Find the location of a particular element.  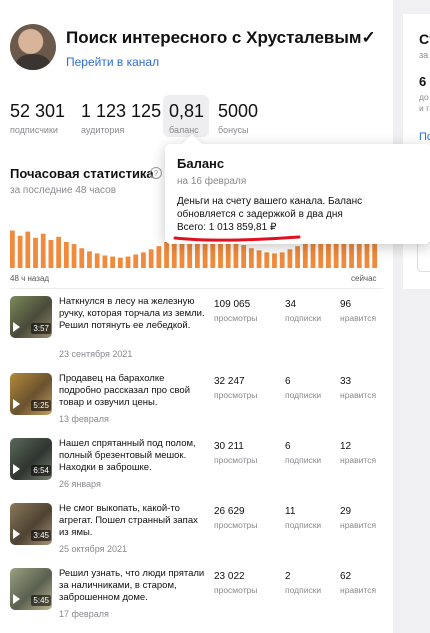

subs-metric: 2 подписки is located at coordinates (303, 583).